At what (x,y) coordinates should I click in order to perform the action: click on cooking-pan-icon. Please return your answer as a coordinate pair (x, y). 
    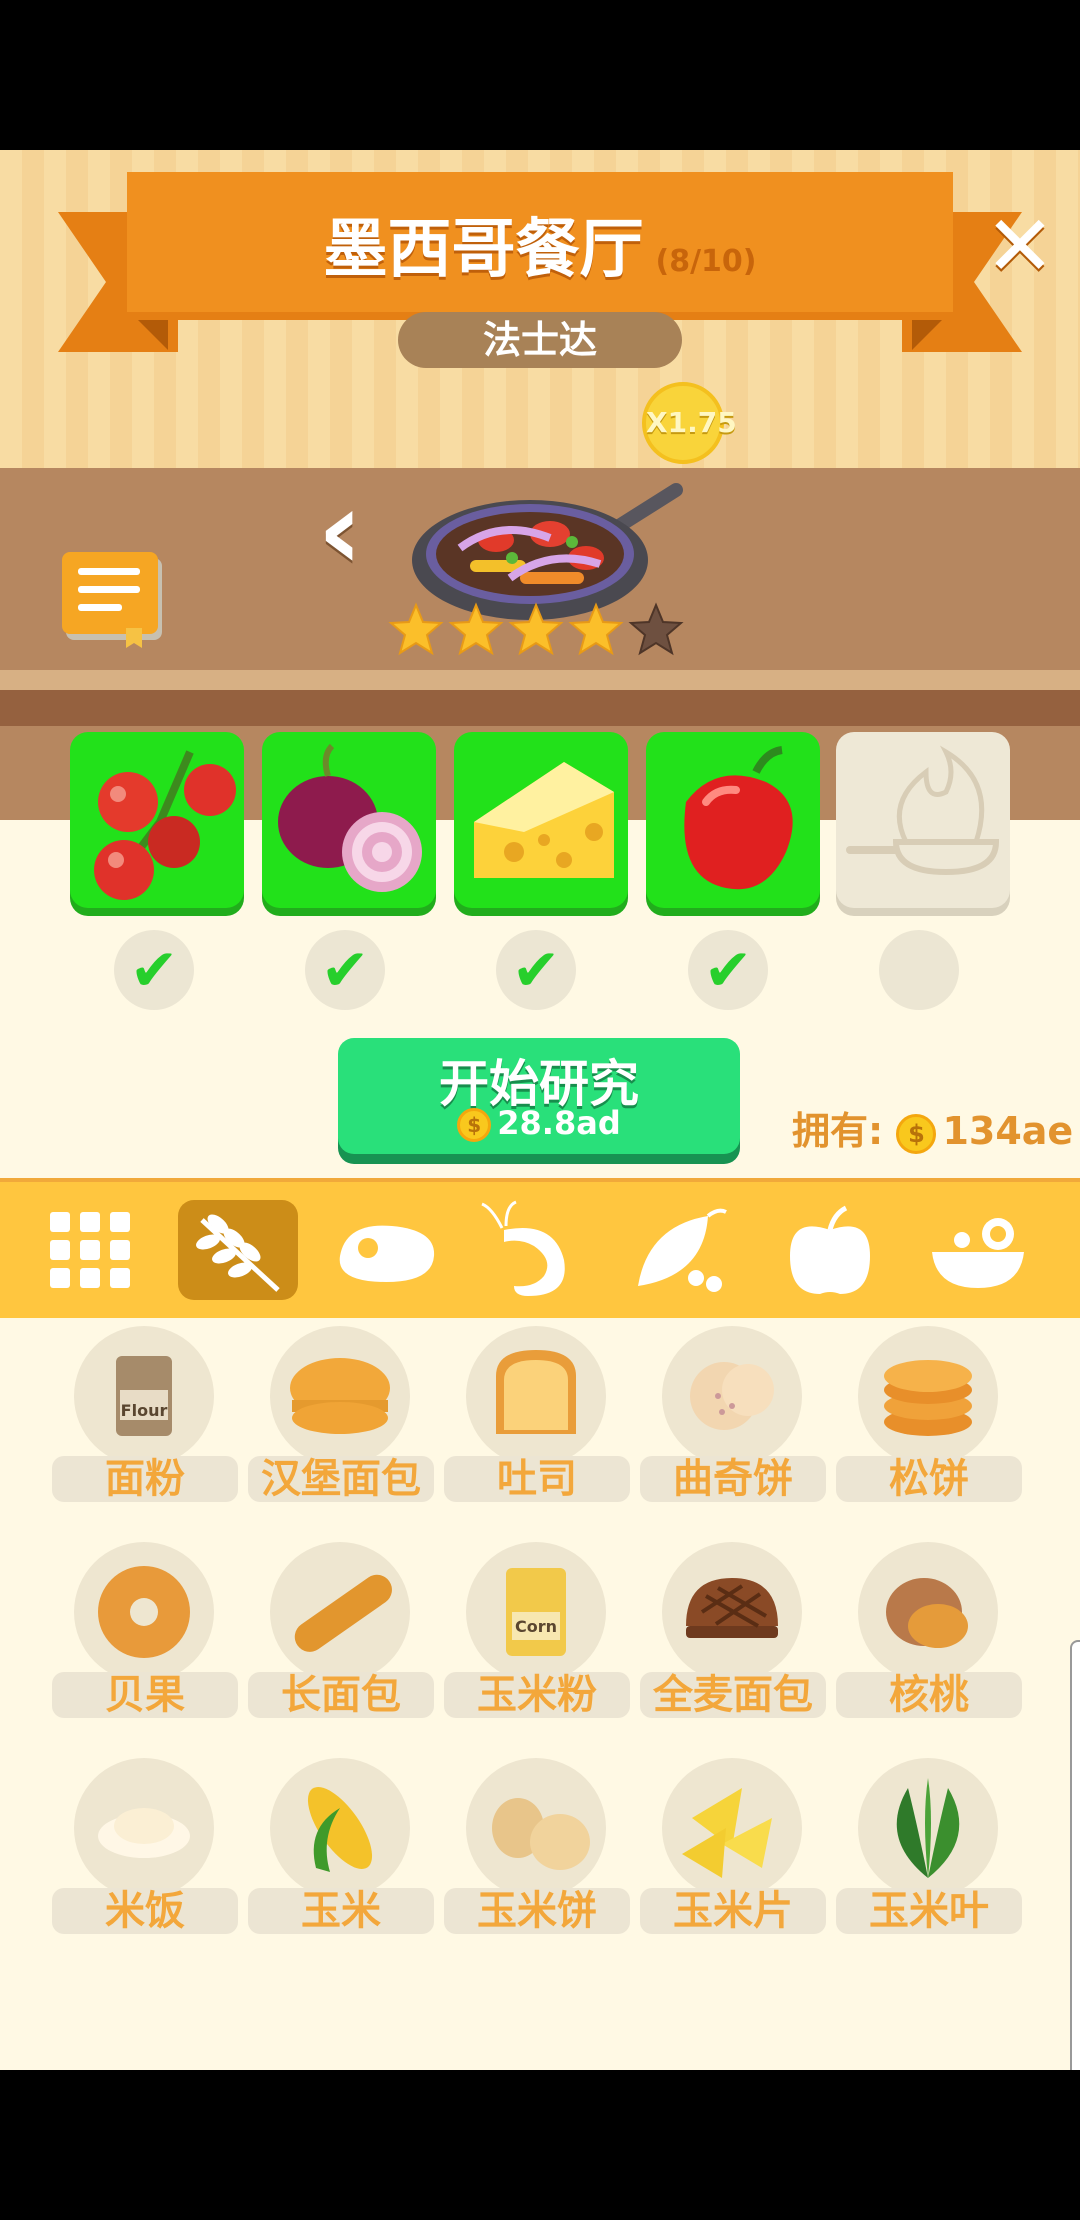
    Looking at the image, I should click on (923, 810).